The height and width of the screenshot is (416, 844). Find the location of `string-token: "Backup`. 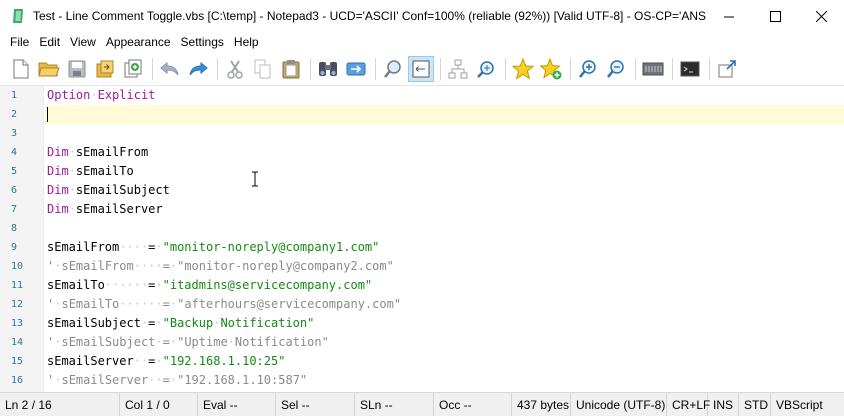

string-token: "Backup is located at coordinates (188, 323).